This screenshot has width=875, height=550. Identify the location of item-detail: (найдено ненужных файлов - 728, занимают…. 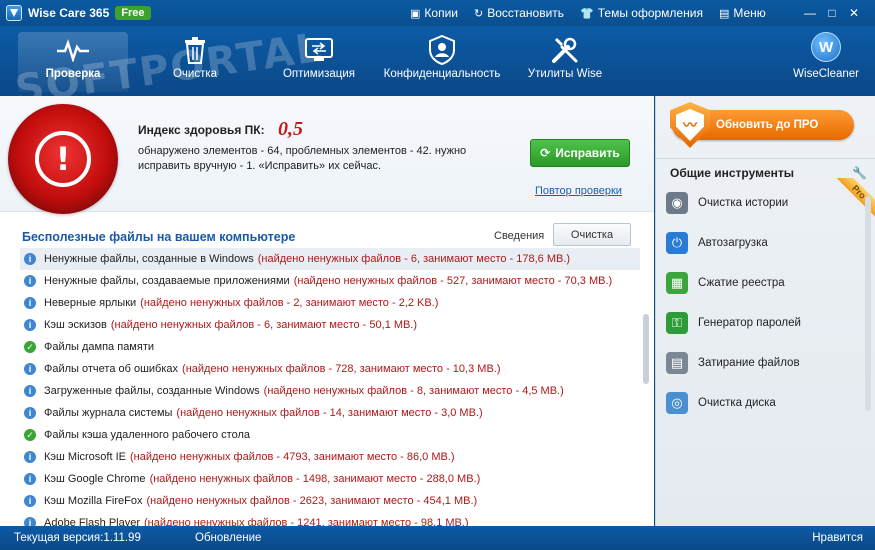
(341, 369).